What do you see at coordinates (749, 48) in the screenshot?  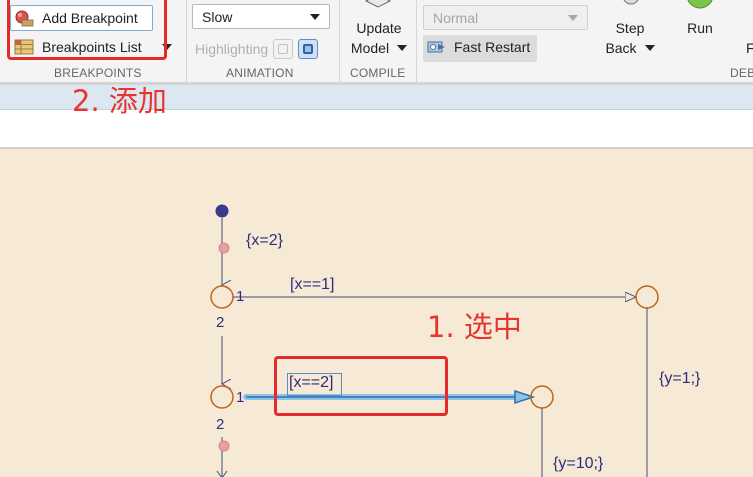 I see `cutoff-button-label: F` at bounding box center [749, 48].